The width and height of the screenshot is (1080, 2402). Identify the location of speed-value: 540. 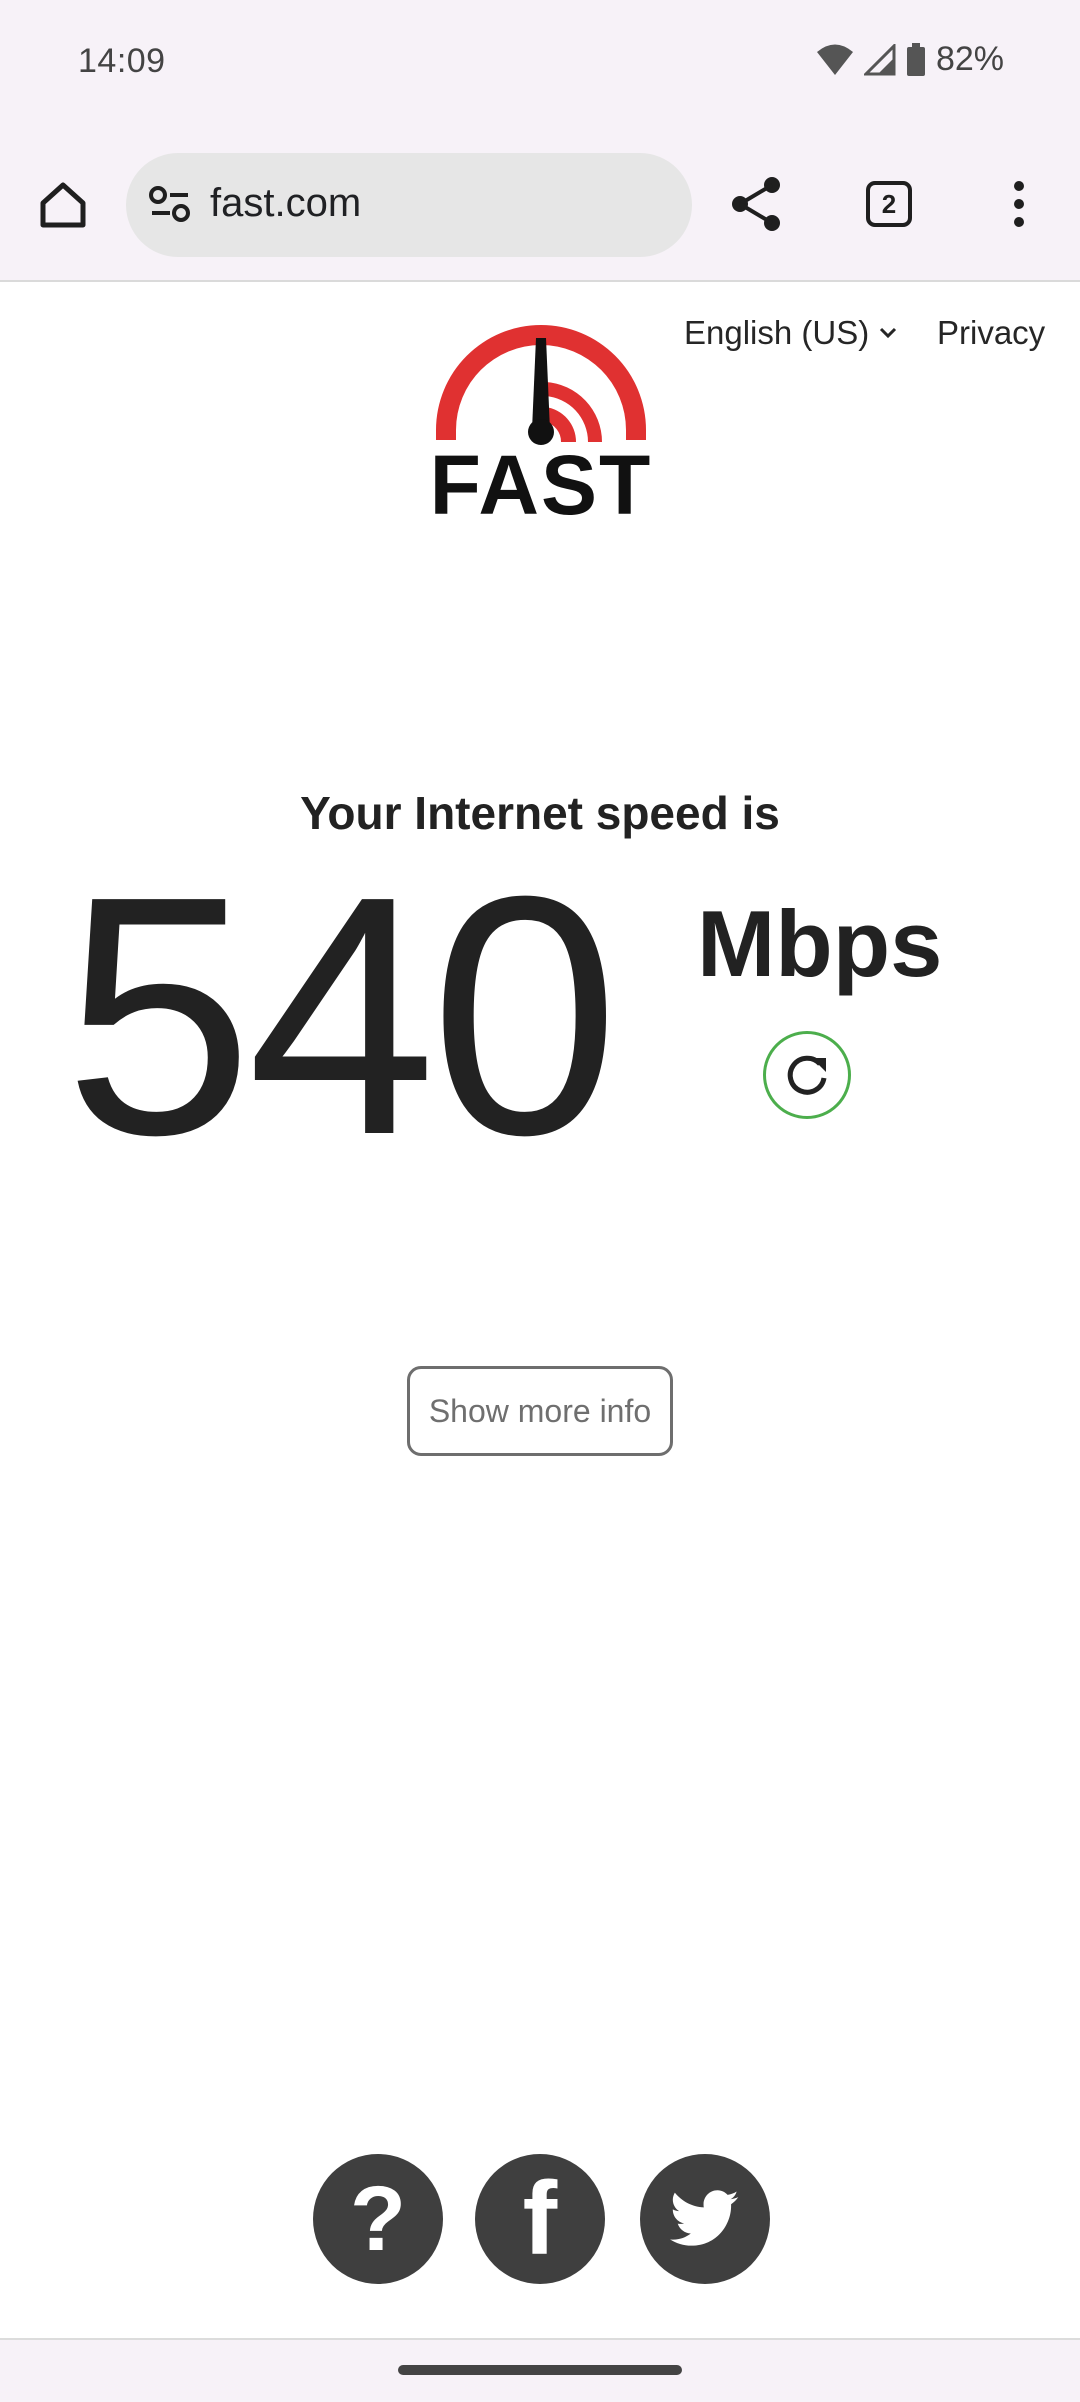
(341, 1016).